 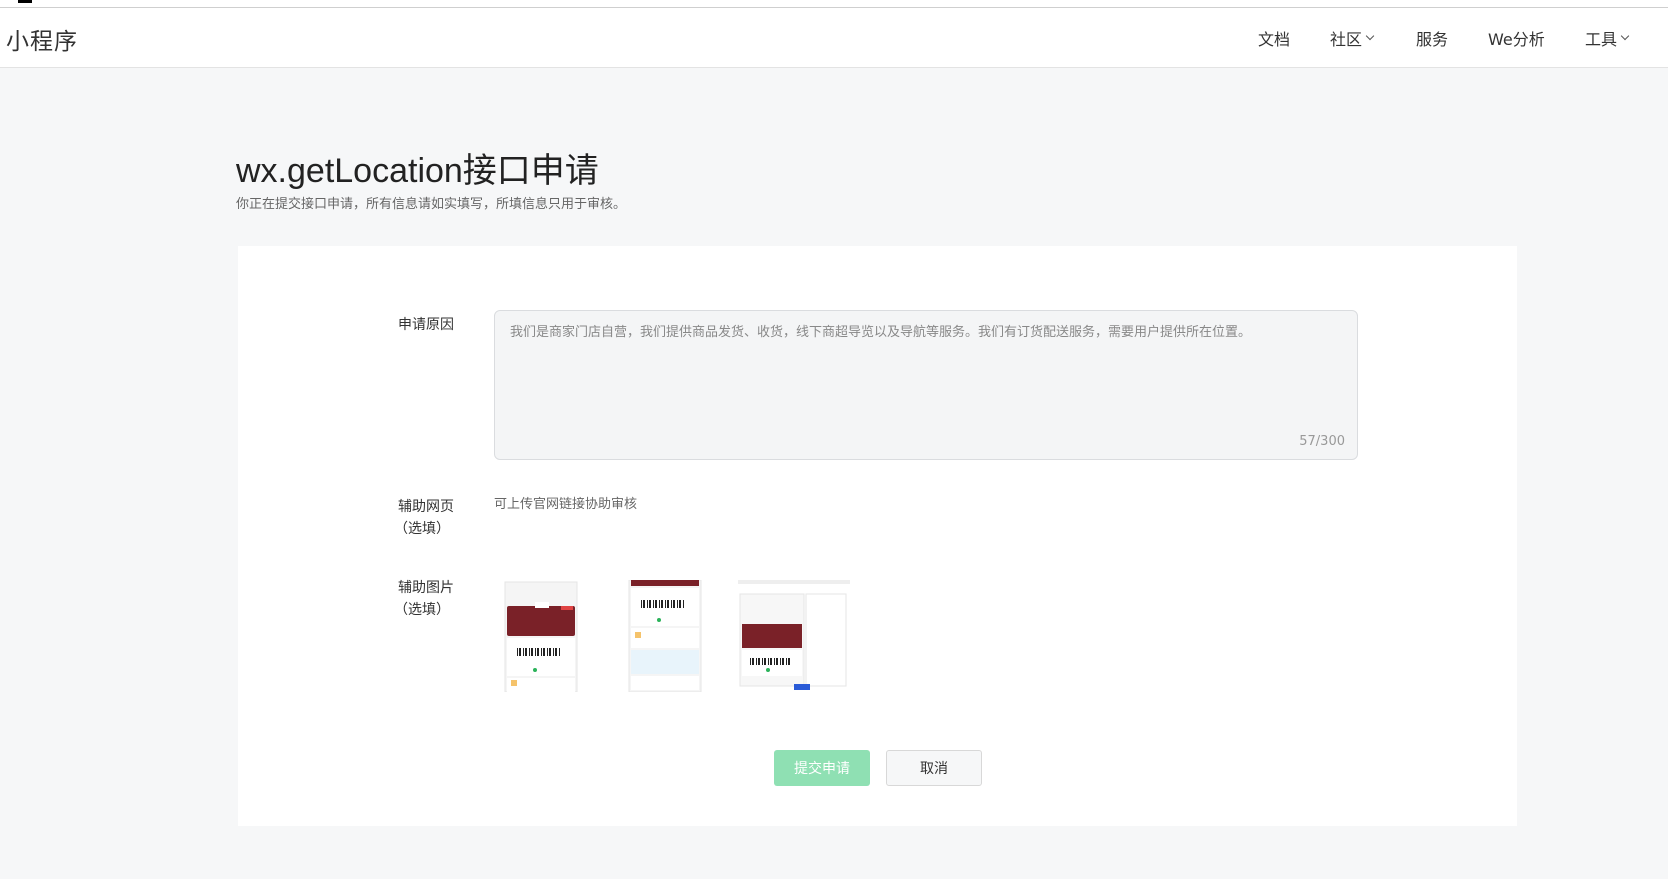 What do you see at coordinates (934, 768) in the screenshot?
I see `cancel-button: 取消` at bounding box center [934, 768].